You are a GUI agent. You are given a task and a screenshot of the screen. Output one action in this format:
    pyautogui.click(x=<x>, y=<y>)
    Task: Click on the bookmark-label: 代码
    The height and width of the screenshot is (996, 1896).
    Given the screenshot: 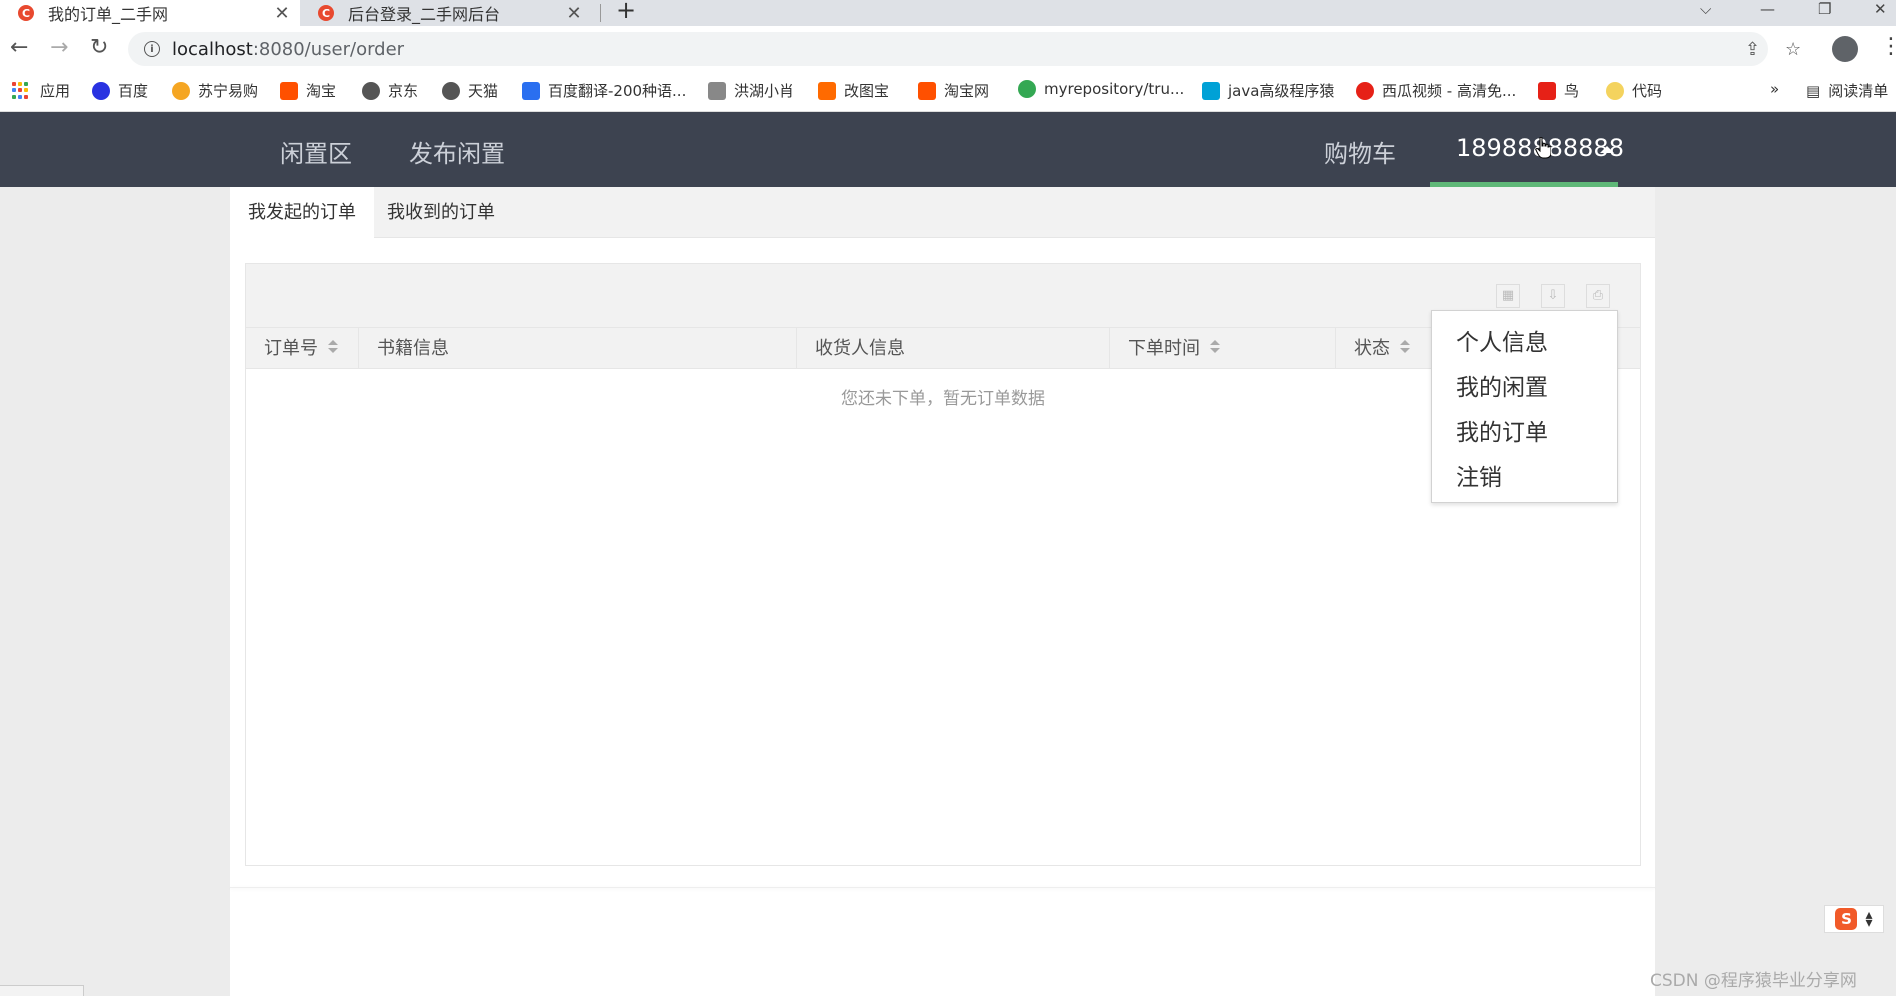 What is the action you would take?
    pyautogui.click(x=1647, y=91)
    